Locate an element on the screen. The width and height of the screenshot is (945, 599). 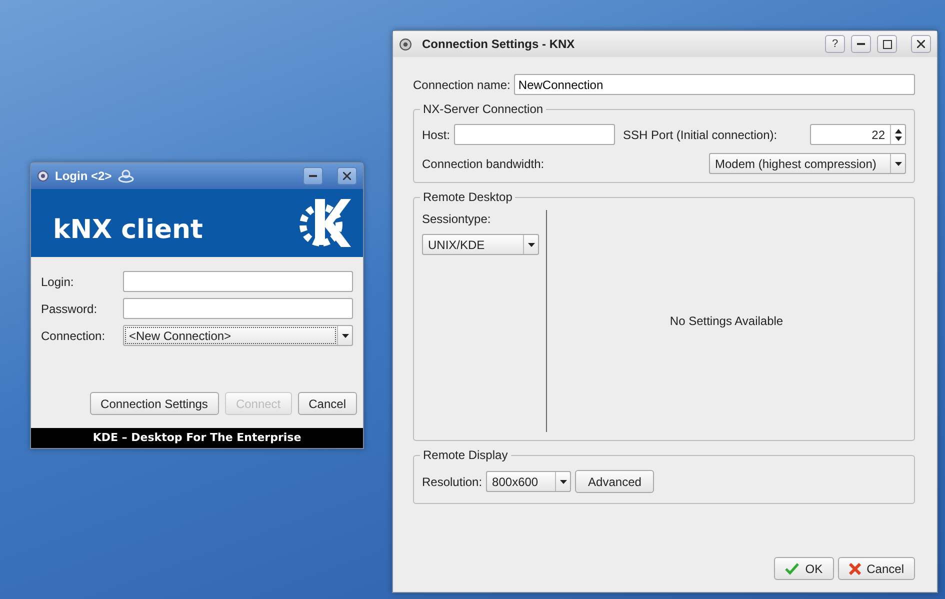
checkmark-icon is located at coordinates (792, 568).